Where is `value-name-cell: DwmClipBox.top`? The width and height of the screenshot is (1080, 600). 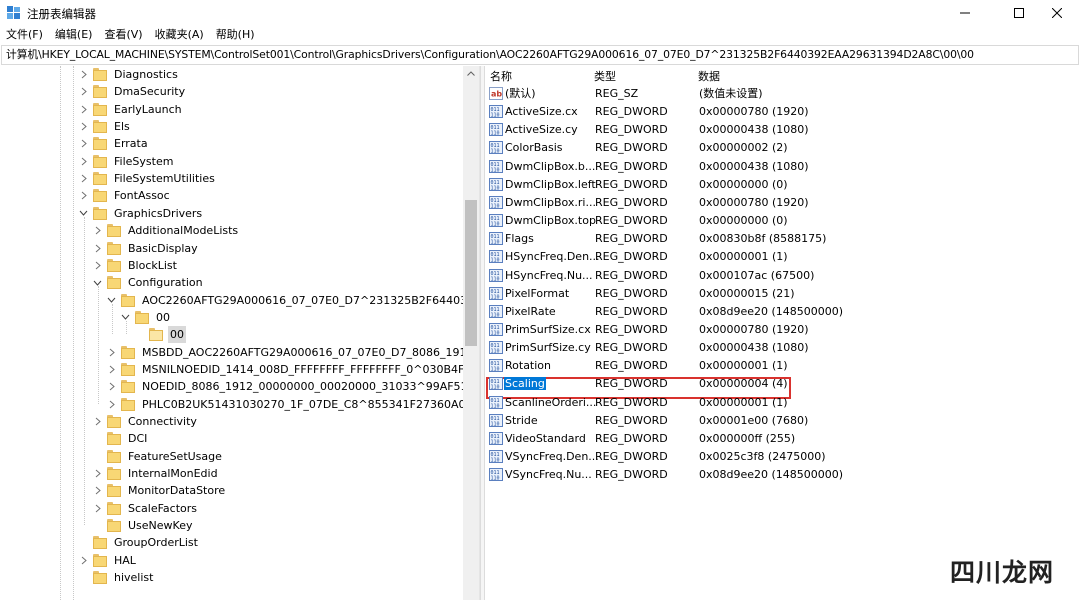 value-name-cell: DwmClipBox.top is located at coordinates (550, 221).